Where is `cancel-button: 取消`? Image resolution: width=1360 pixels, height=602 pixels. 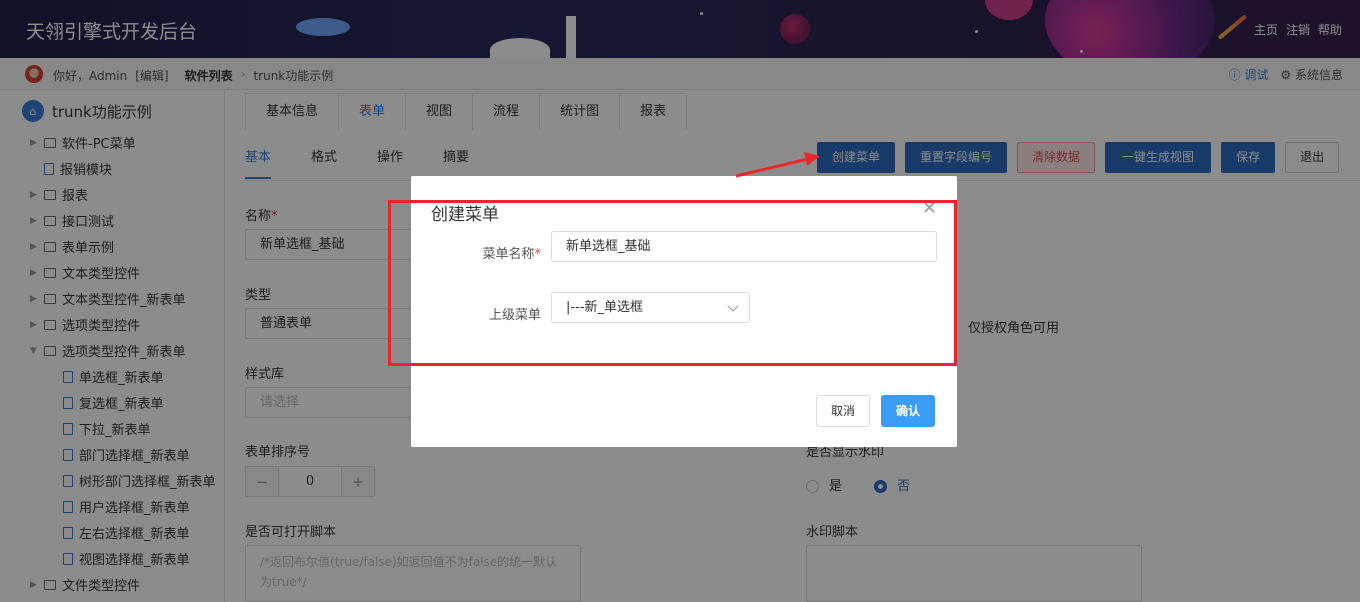
cancel-button: 取消 is located at coordinates (843, 411).